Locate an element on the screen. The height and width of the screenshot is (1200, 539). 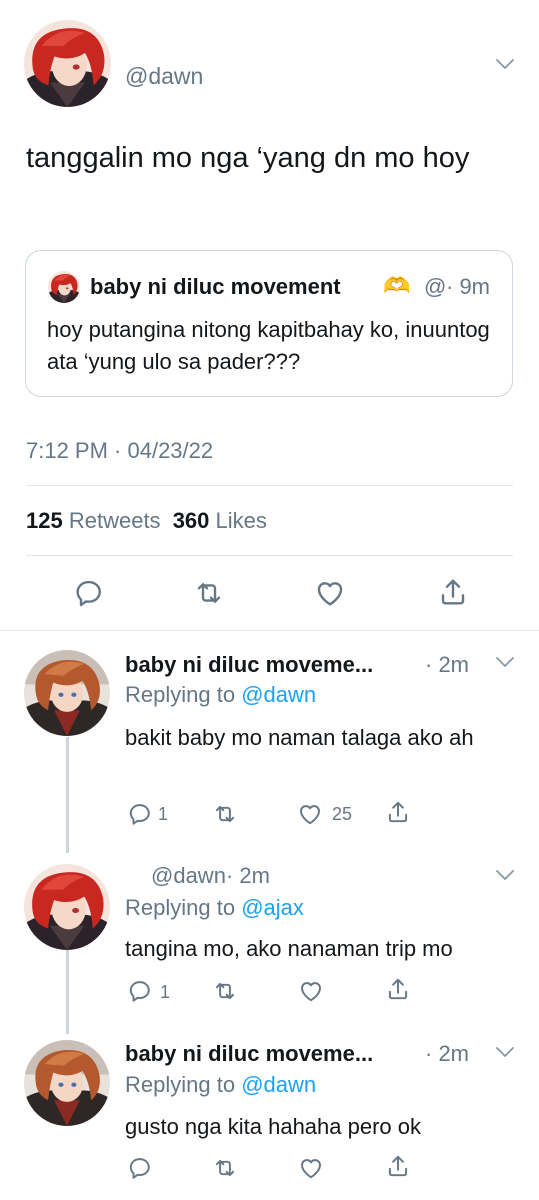
retweets-label: Retweets is located at coordinates (115, 520).